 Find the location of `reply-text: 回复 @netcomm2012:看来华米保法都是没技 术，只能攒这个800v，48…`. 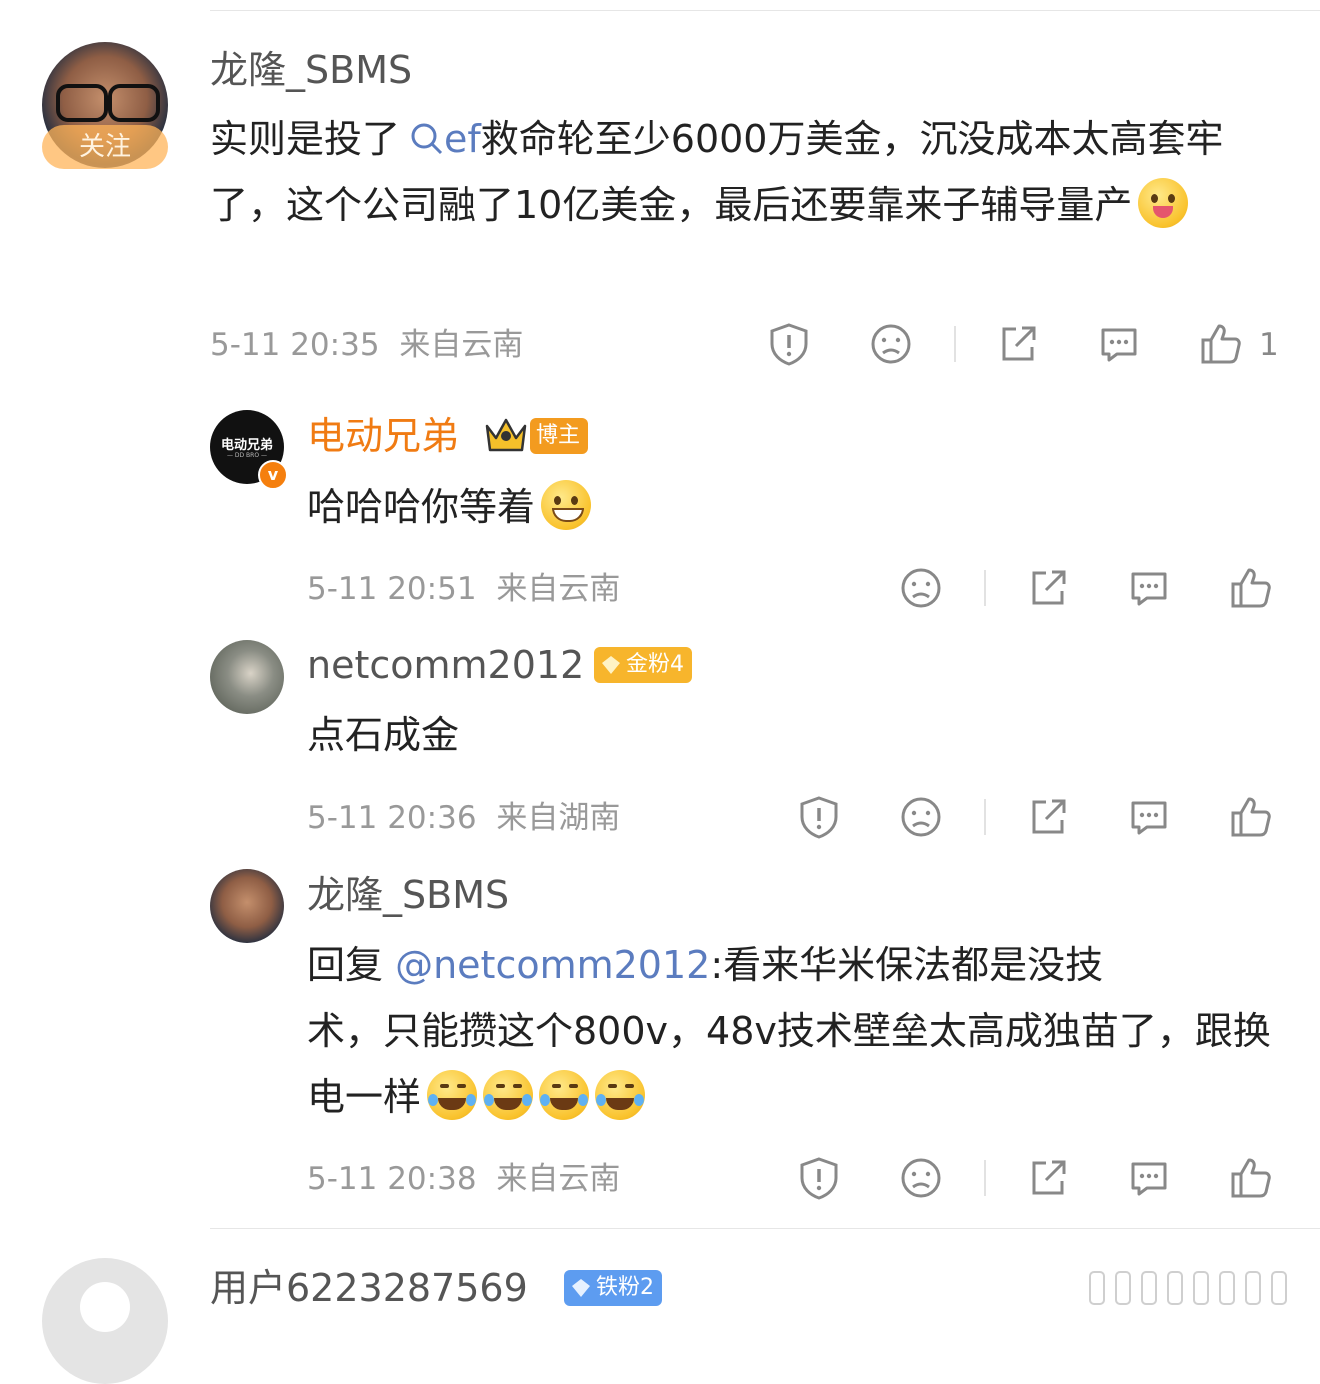

reply-text: 回复 @netcomm2012:看来华米保法都是没技 术，只能攒这个800v，48… is located at coordinates (802, 1031).